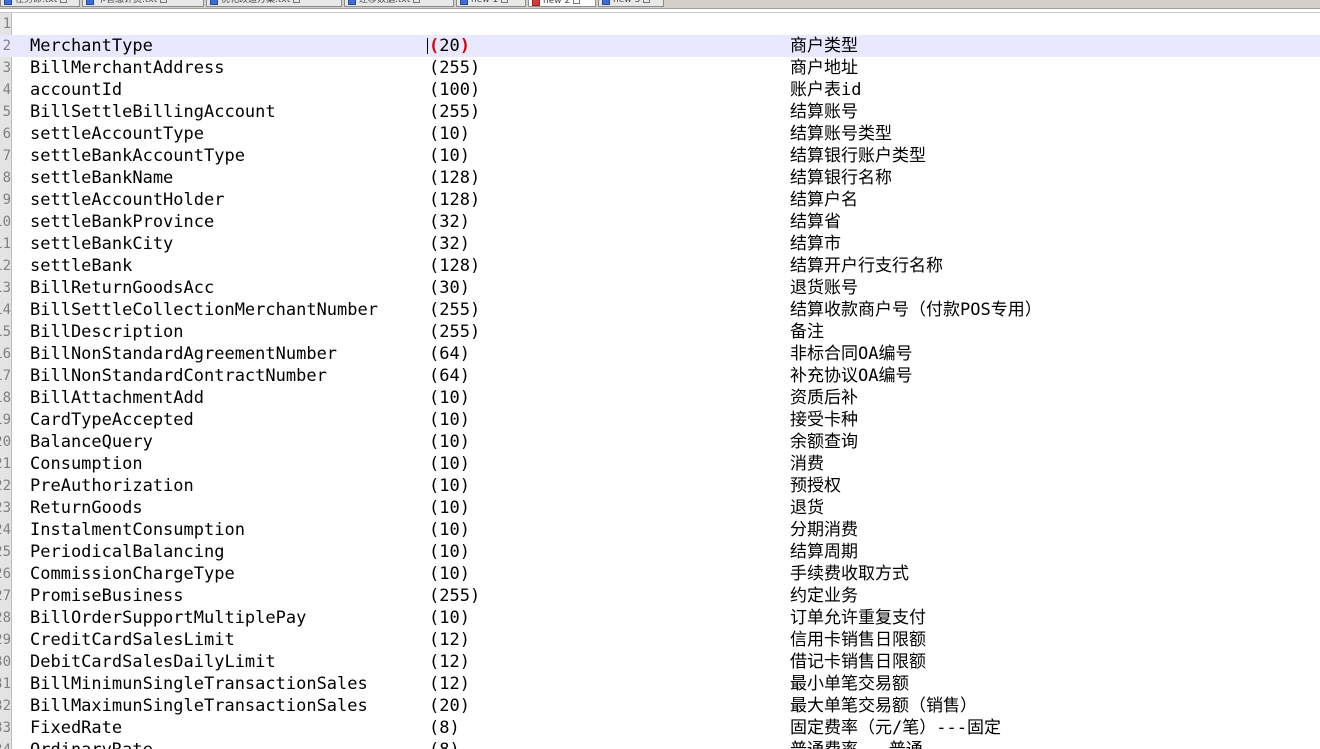 The width and height of the screenshot is (1320, 749). What do you see at coordinates (455, 596) in the screenshot?
I see `field-length: (255)` at bounding box center [455, 596].